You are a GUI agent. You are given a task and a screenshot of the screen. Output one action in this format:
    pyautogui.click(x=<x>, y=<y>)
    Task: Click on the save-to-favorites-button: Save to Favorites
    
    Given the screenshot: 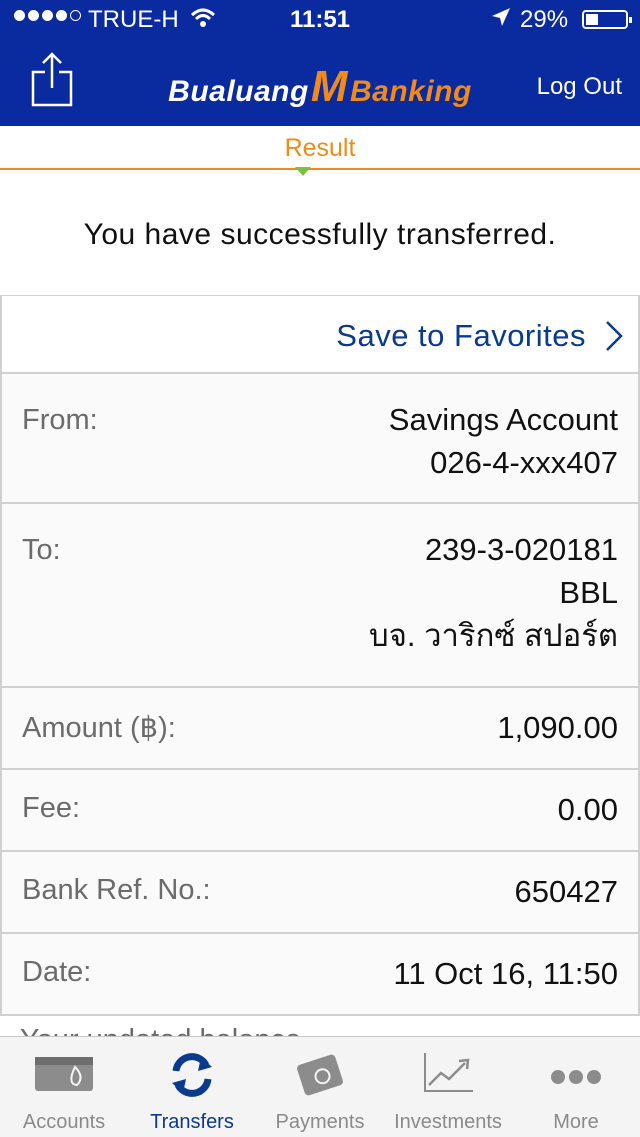 What is the action you would take?
    pyautogui.click(x=320, y=335)
    